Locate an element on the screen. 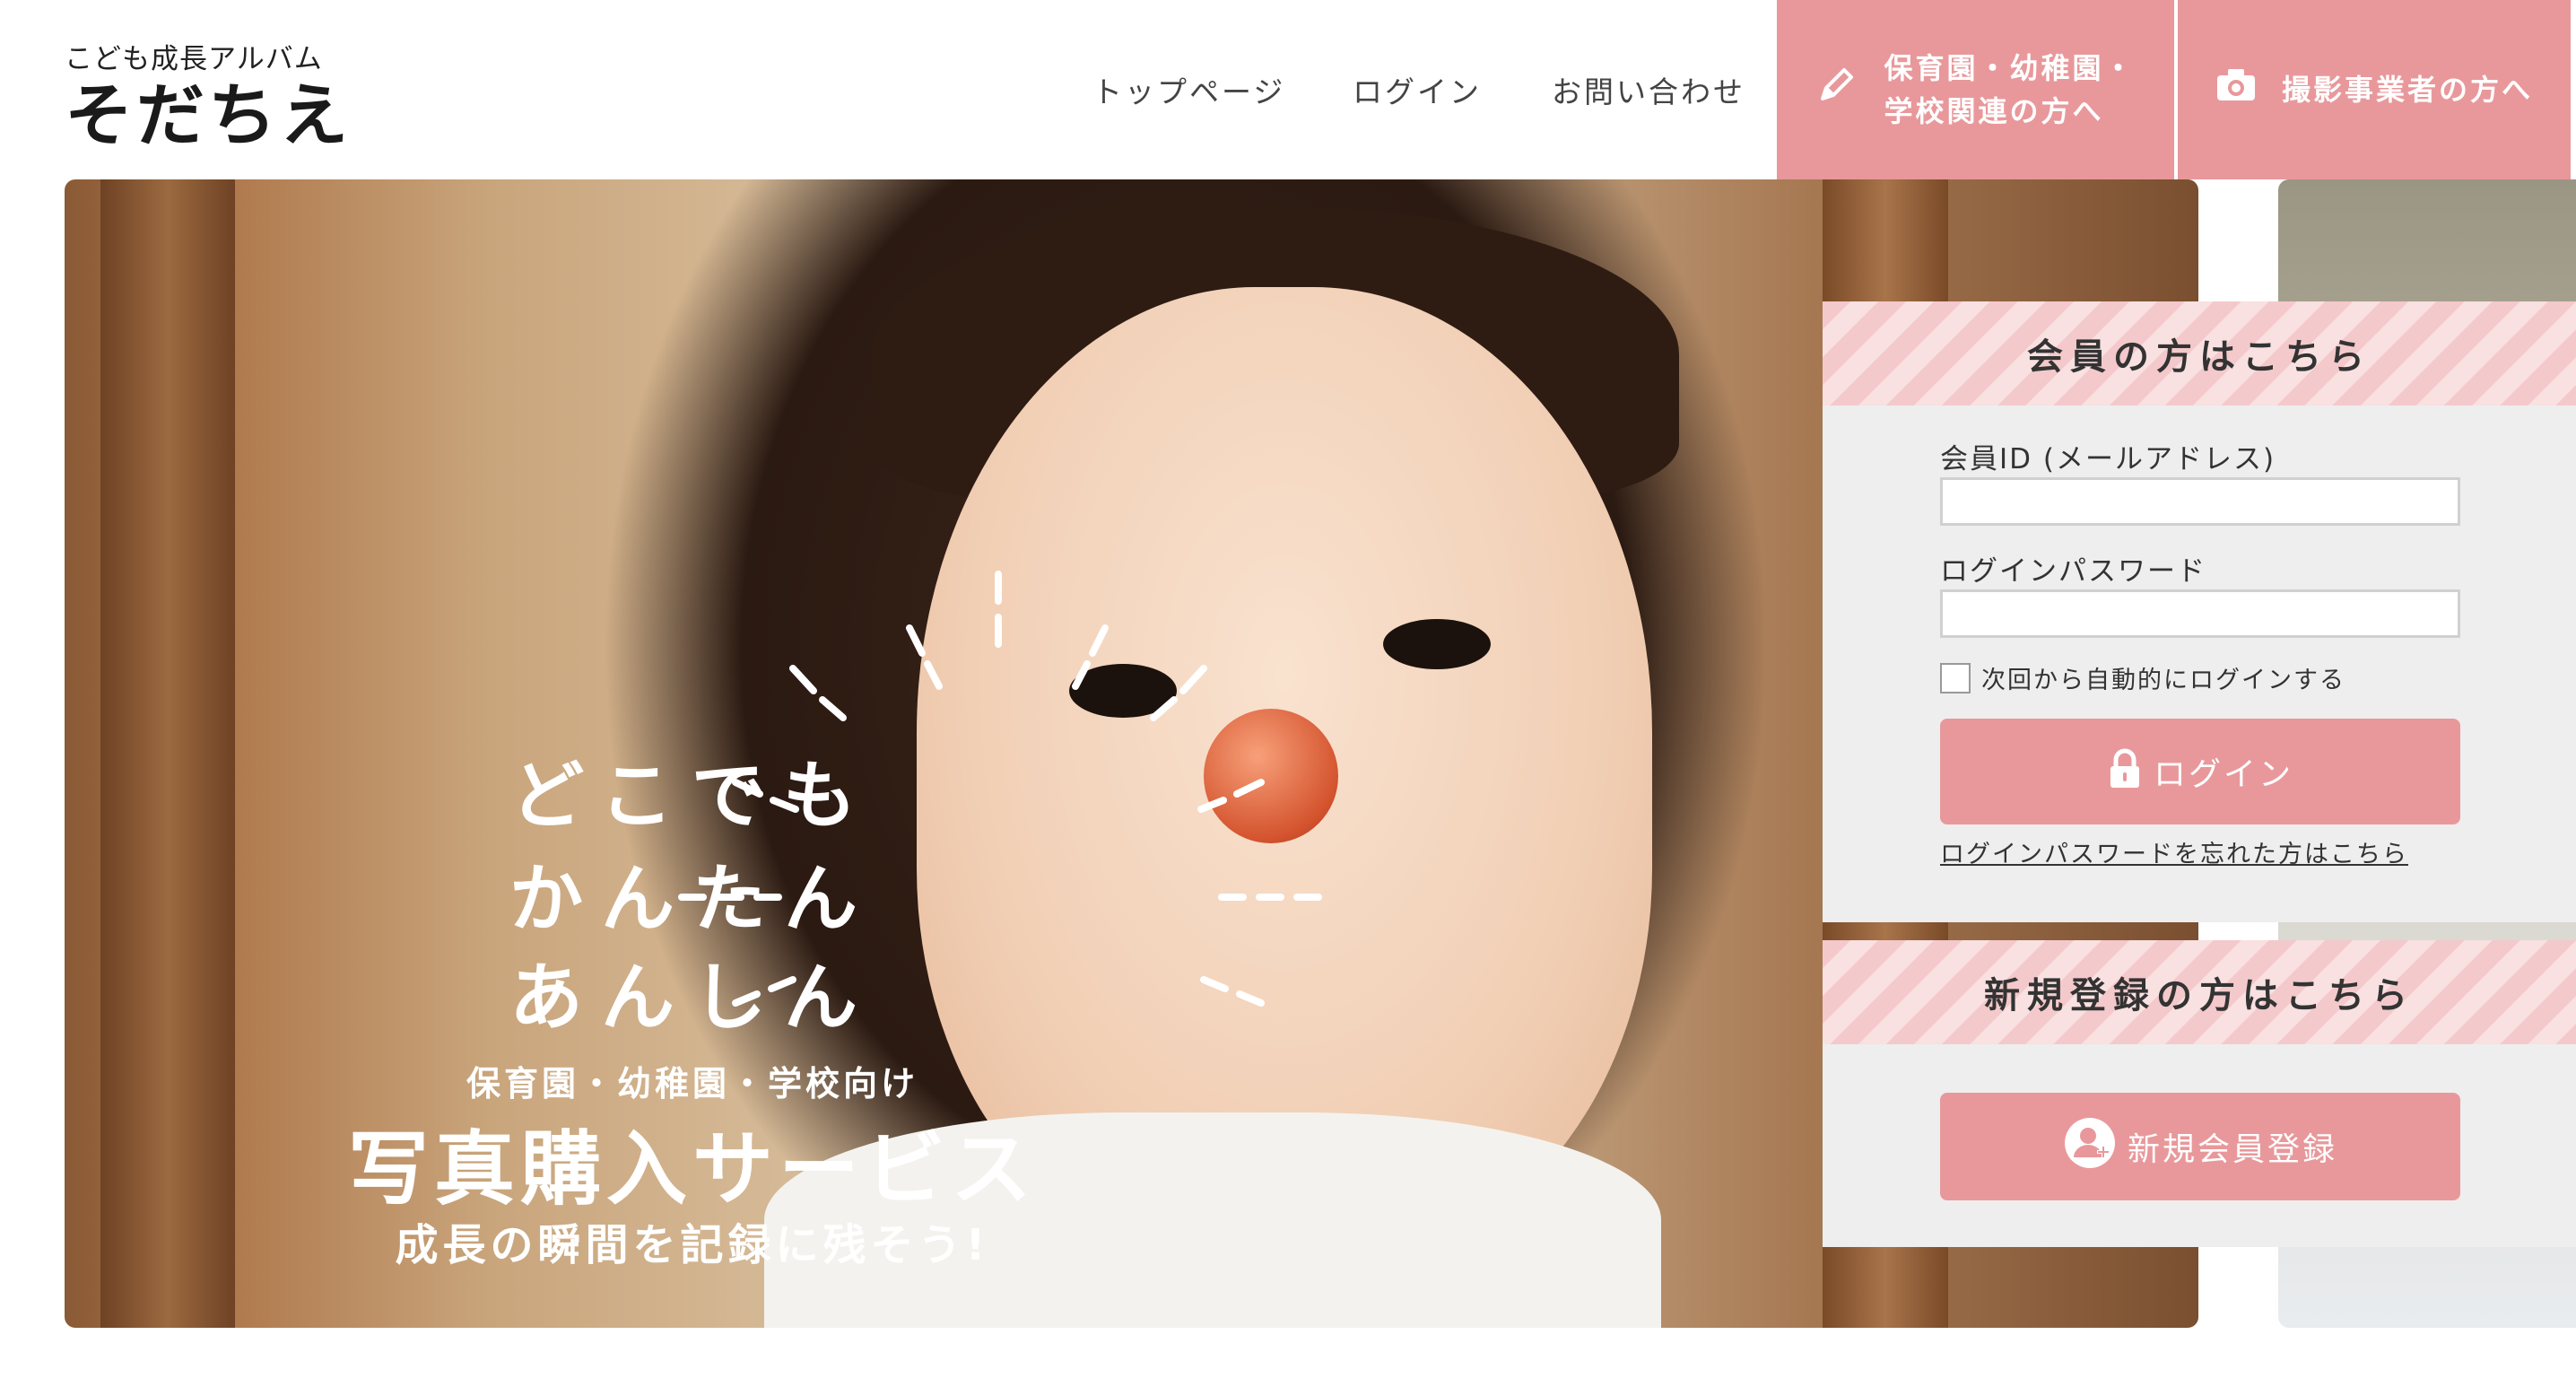 This screenshot has height=1387, width=2576. login-panel-heading: 会員の方はこちら is located at coordinates (2199, 353).